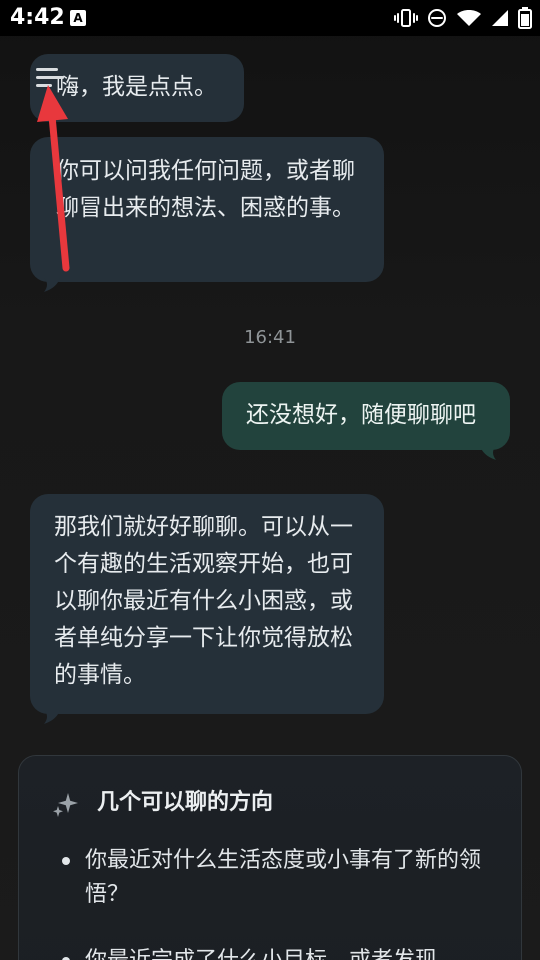 The height and width of the screenshot is (960, 540). What do you see at coordinates (406, 18) in the screenshot?
I see `vibrate-icon` at bounding box center [406, 18].